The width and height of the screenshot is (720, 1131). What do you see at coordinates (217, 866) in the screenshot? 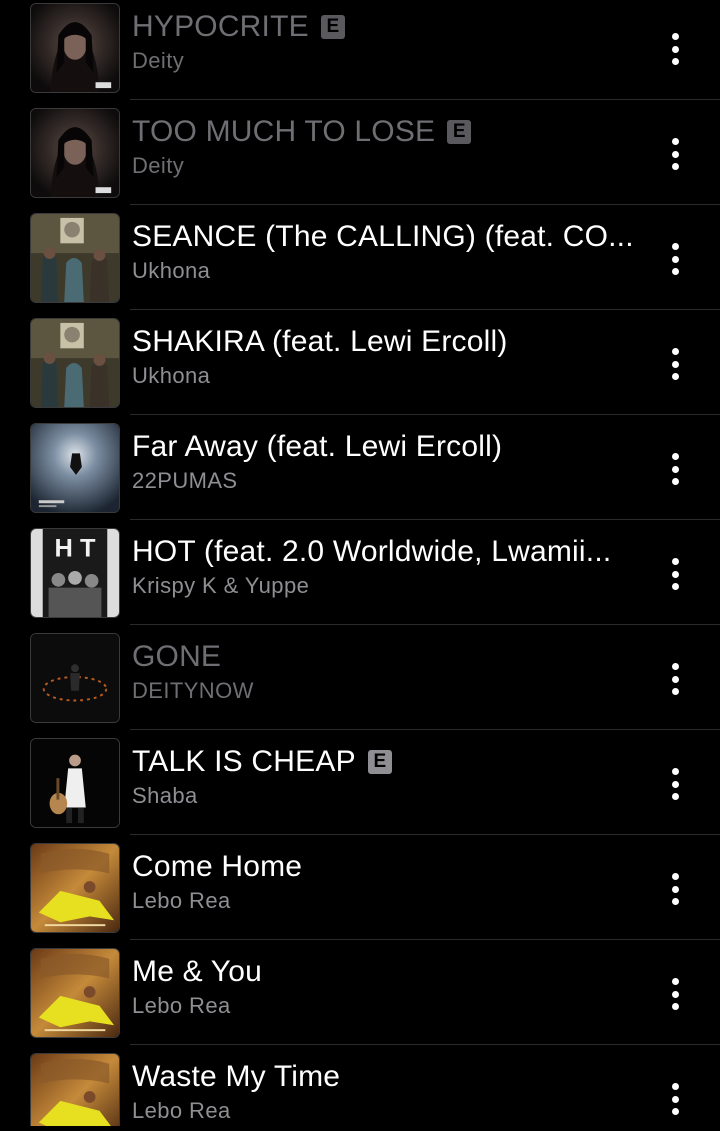
I see `song-title: Come Home` at bounding box center [217, 866].